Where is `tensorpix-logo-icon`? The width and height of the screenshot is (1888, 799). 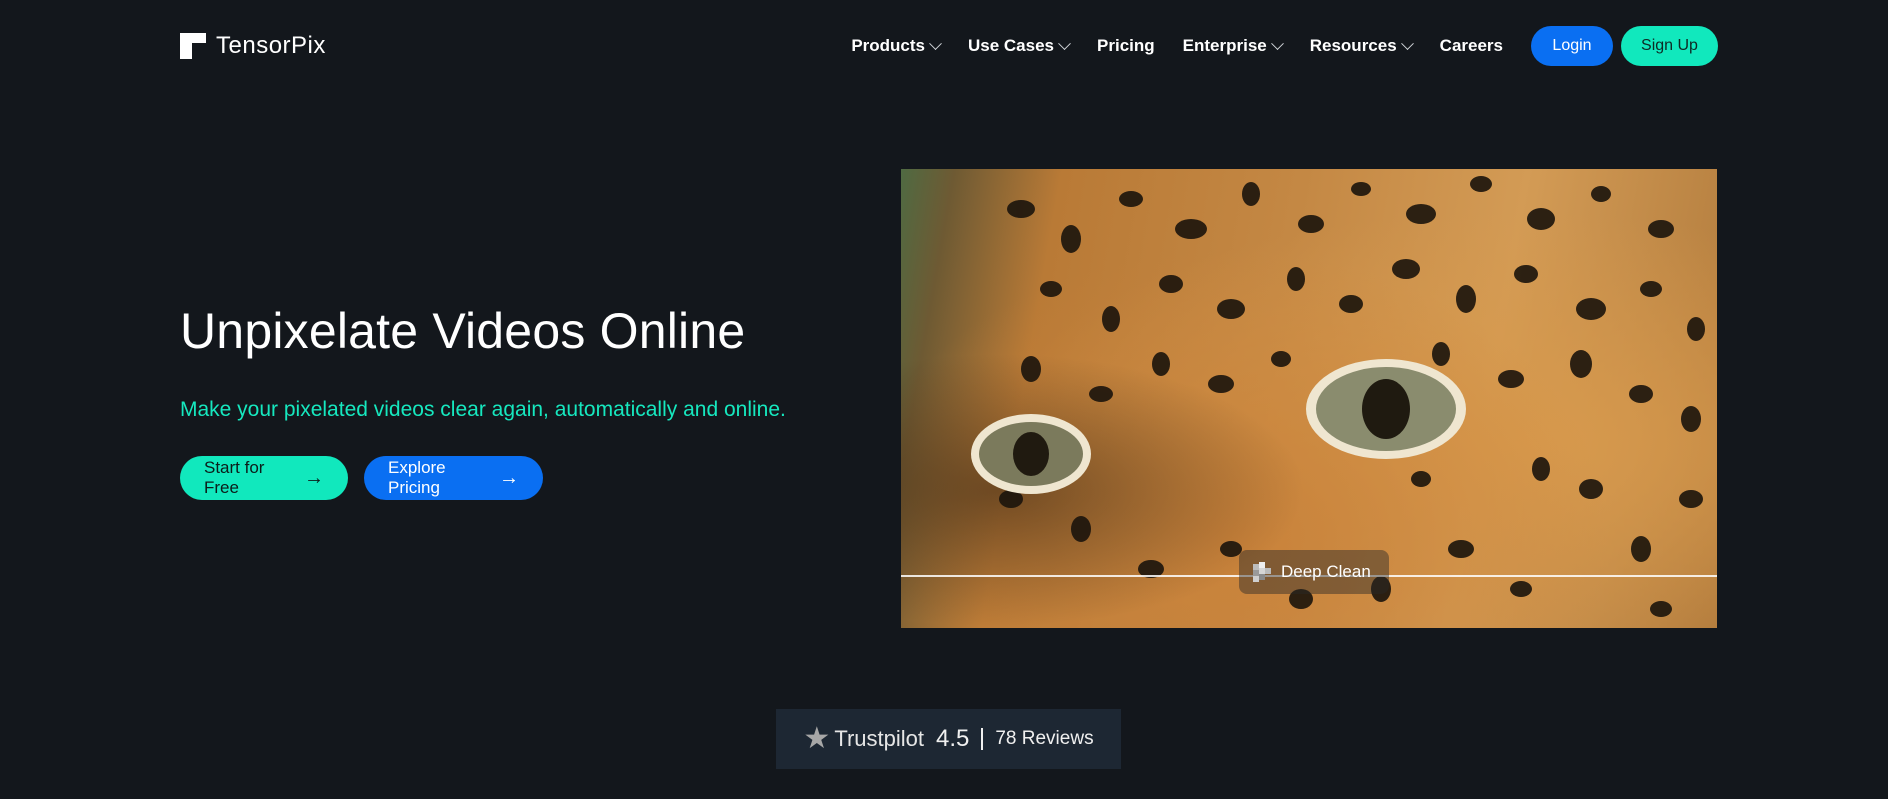
tensorpix-logo-icon is located at coordinates (193, 46).